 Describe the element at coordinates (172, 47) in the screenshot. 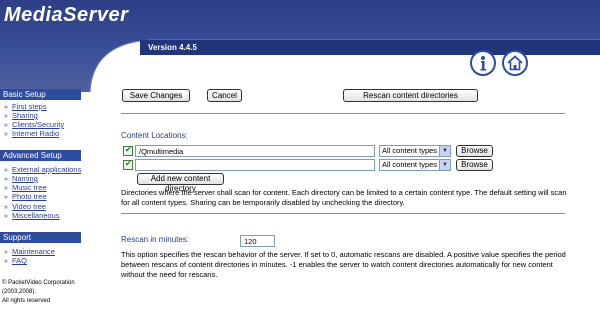

I see `version-label: Version 4.4.5` at that location.